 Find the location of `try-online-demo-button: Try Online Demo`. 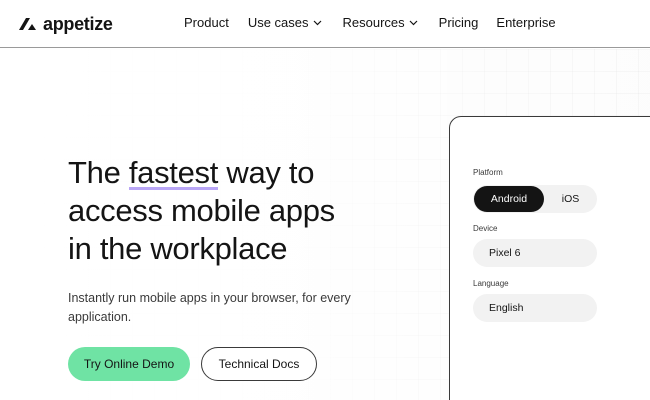

try-online-demo-button: Try Online Demo is located at coordinates (129, 364).